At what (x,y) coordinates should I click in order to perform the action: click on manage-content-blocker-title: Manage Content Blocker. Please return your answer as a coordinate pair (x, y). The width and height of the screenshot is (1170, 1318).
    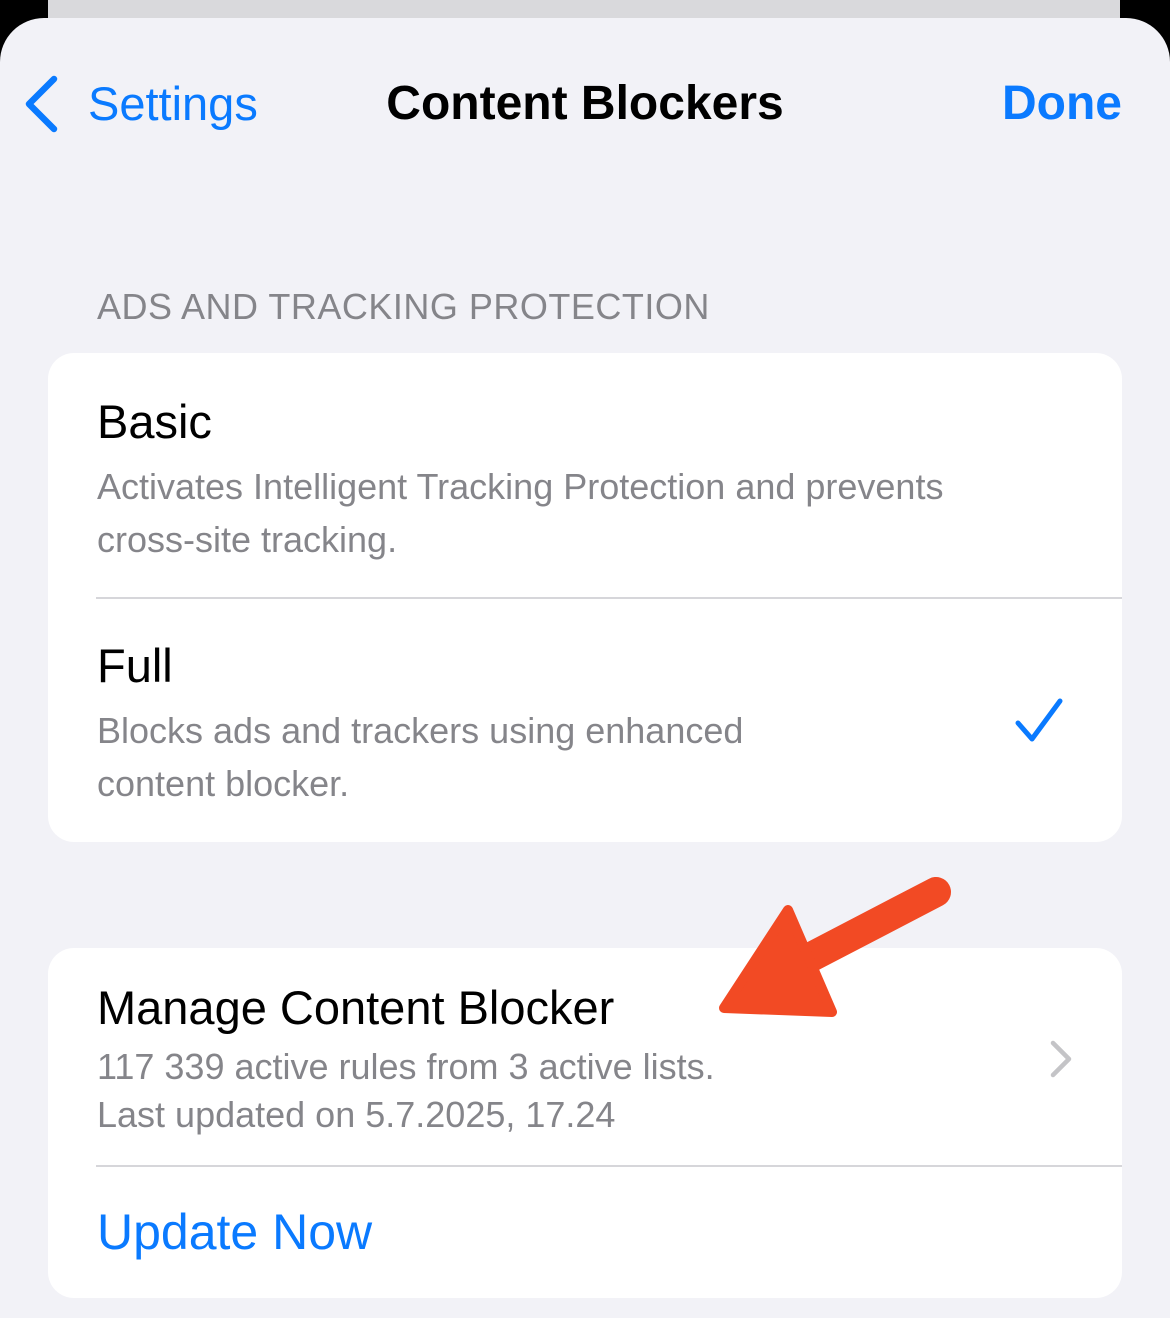
    Looking at the image, I should click on (356, 1007).